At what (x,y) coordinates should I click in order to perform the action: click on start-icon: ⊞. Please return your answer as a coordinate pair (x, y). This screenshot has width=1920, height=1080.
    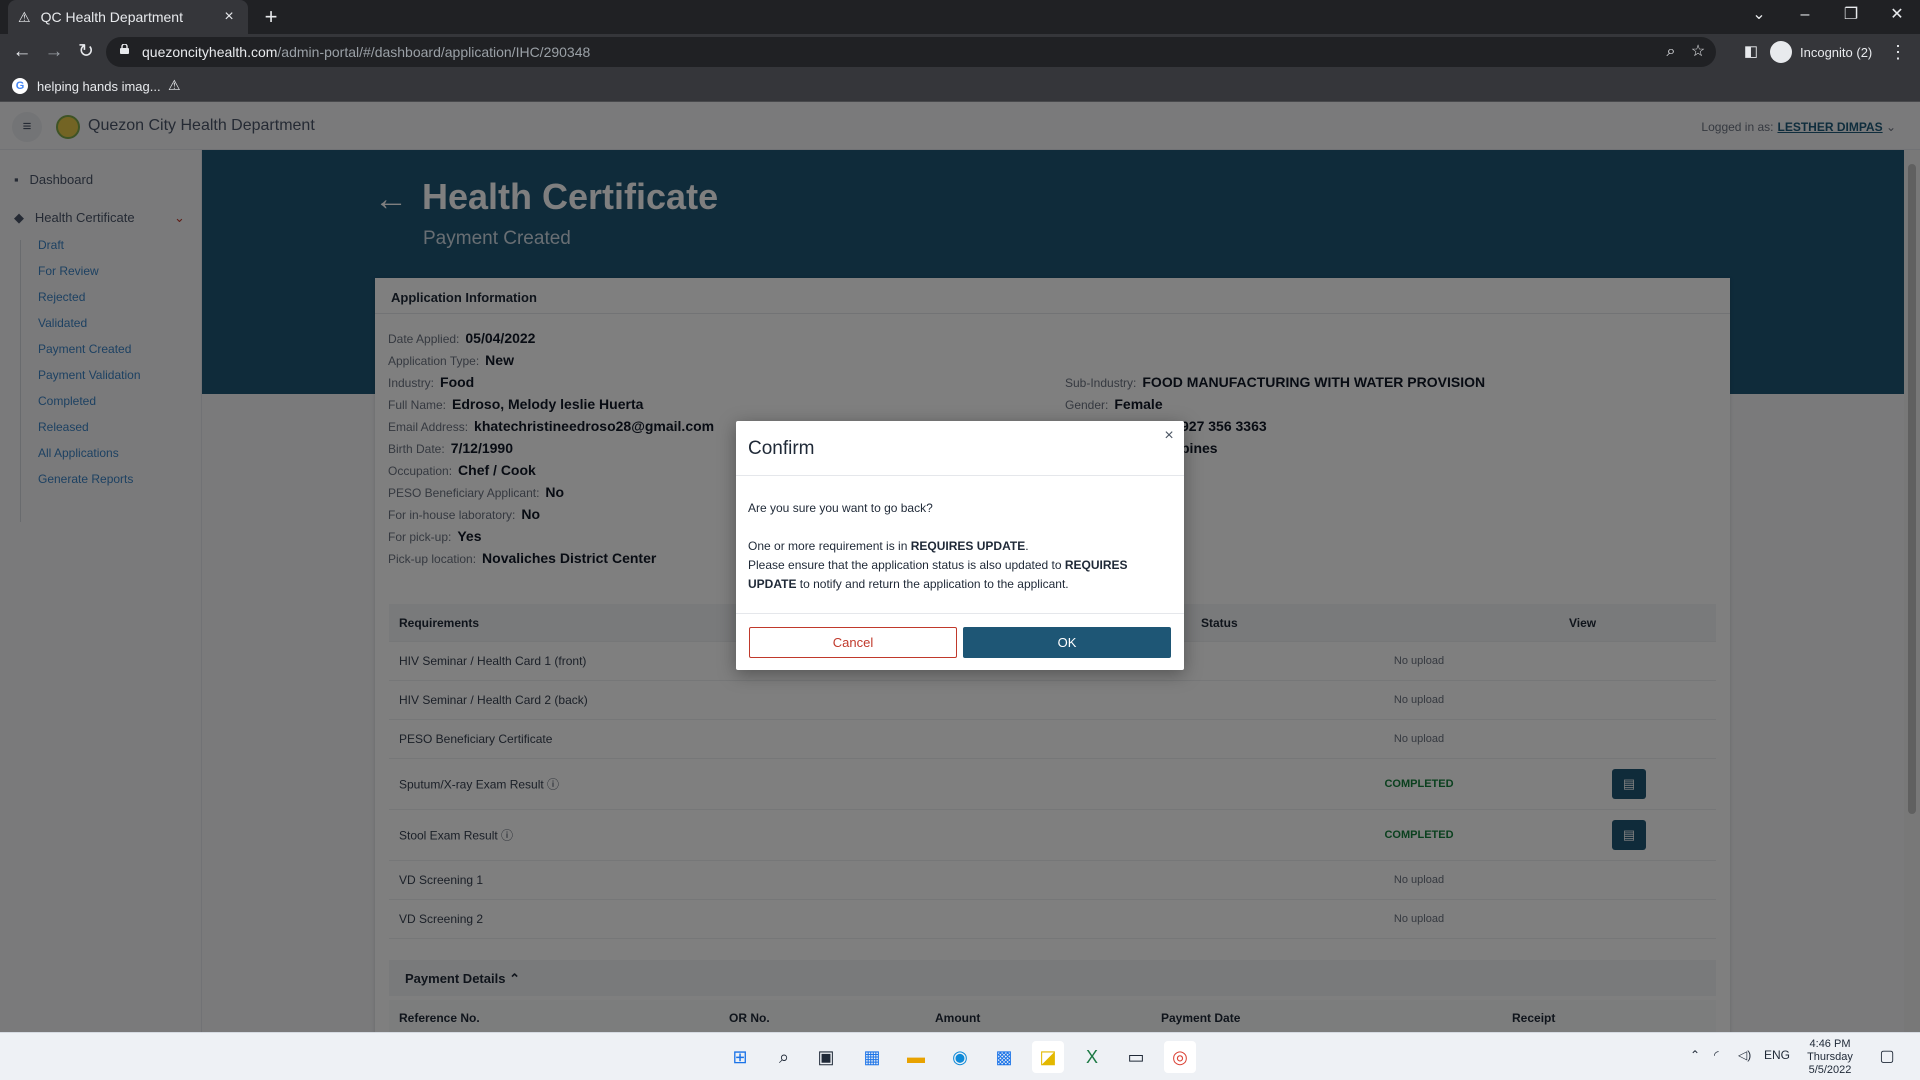
    Looking at the image, I should click on (740, 1057).